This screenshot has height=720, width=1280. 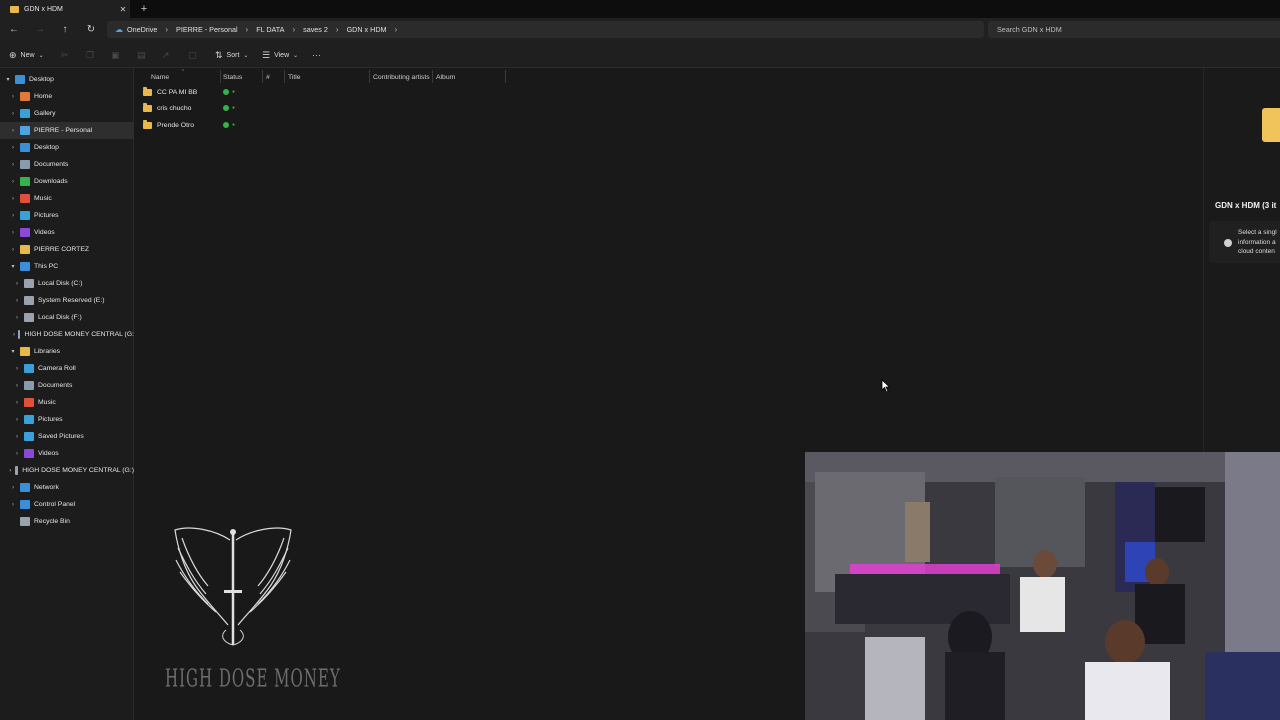 I want to click on sidebar-item: › PIERRE - Personal, so click(x=67, y=130).